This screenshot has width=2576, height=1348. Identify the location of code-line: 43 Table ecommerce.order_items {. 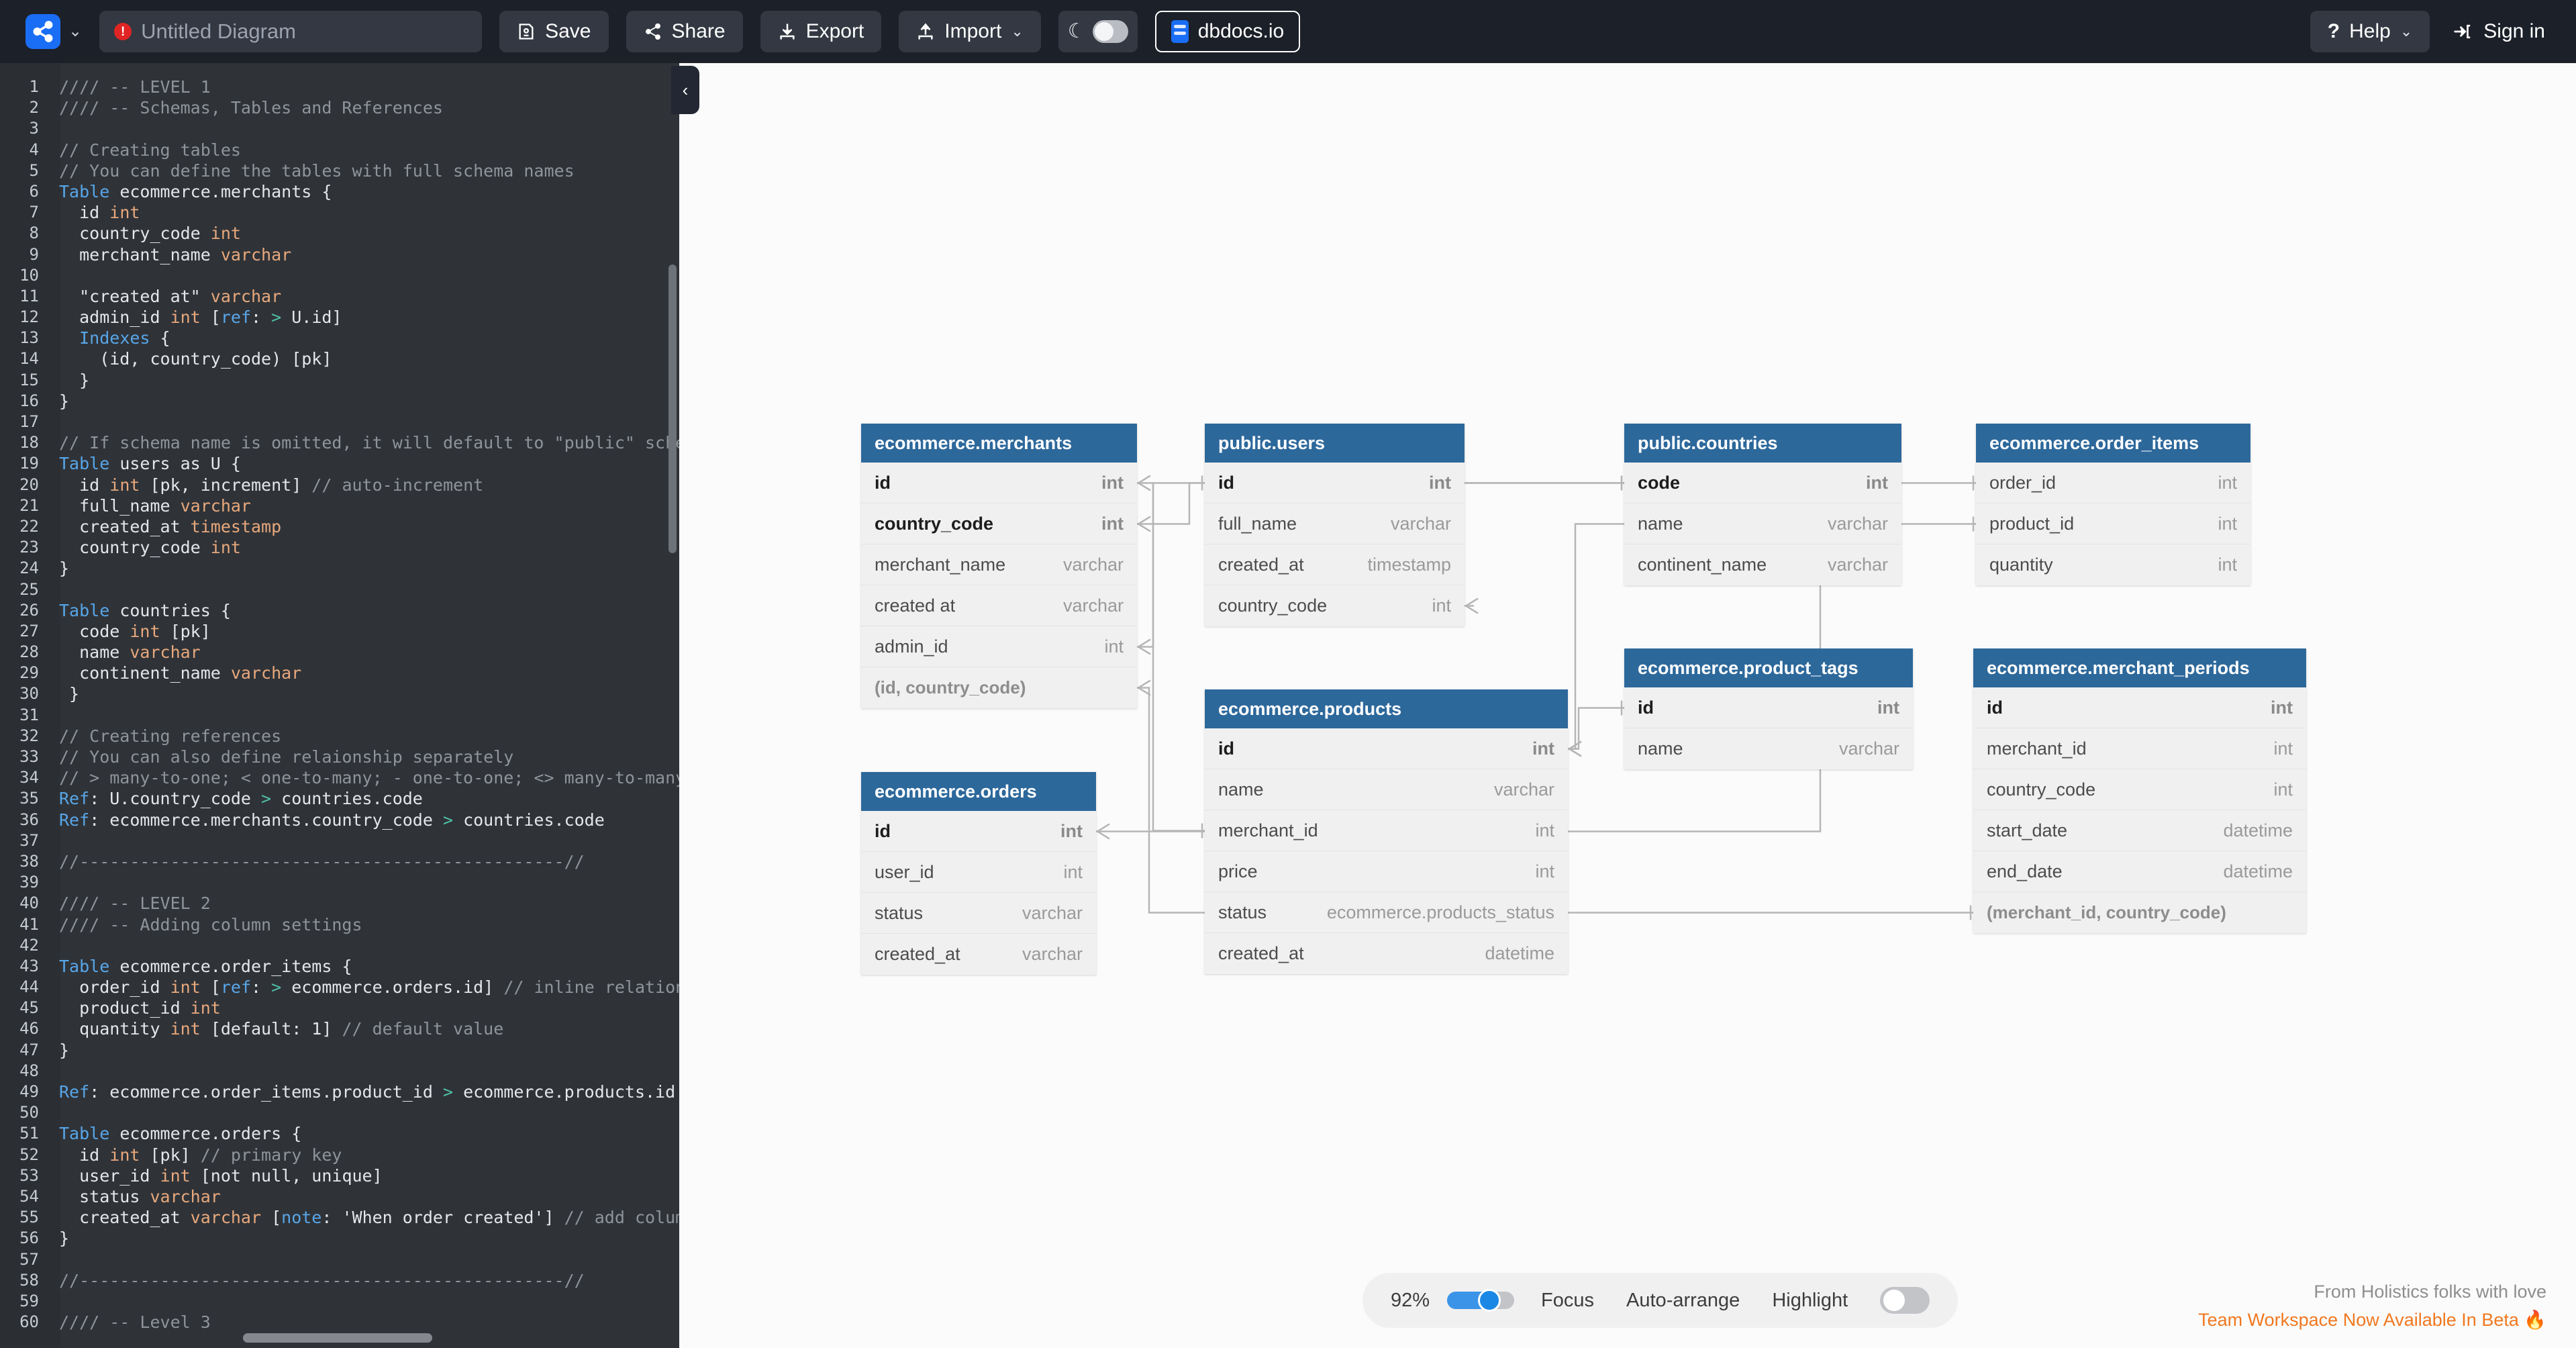
(339, 966).